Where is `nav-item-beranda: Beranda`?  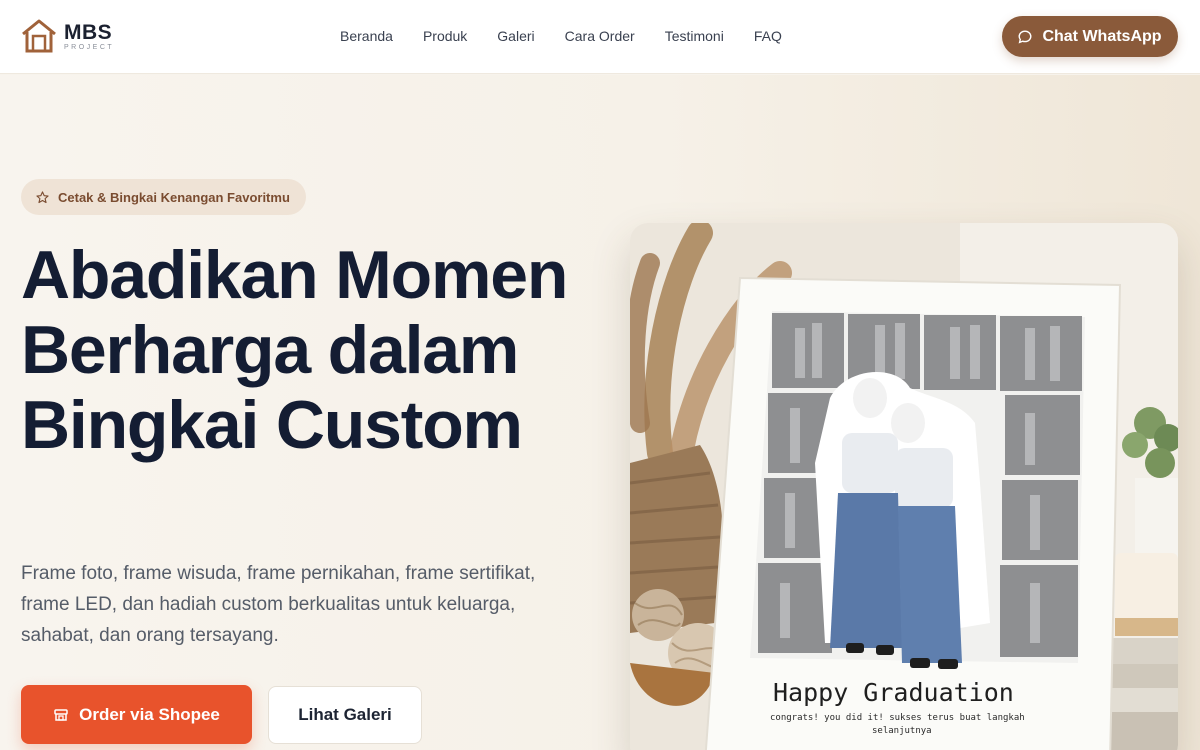 nav-item-beranda: Beranda is located at coordinates (366, 36).